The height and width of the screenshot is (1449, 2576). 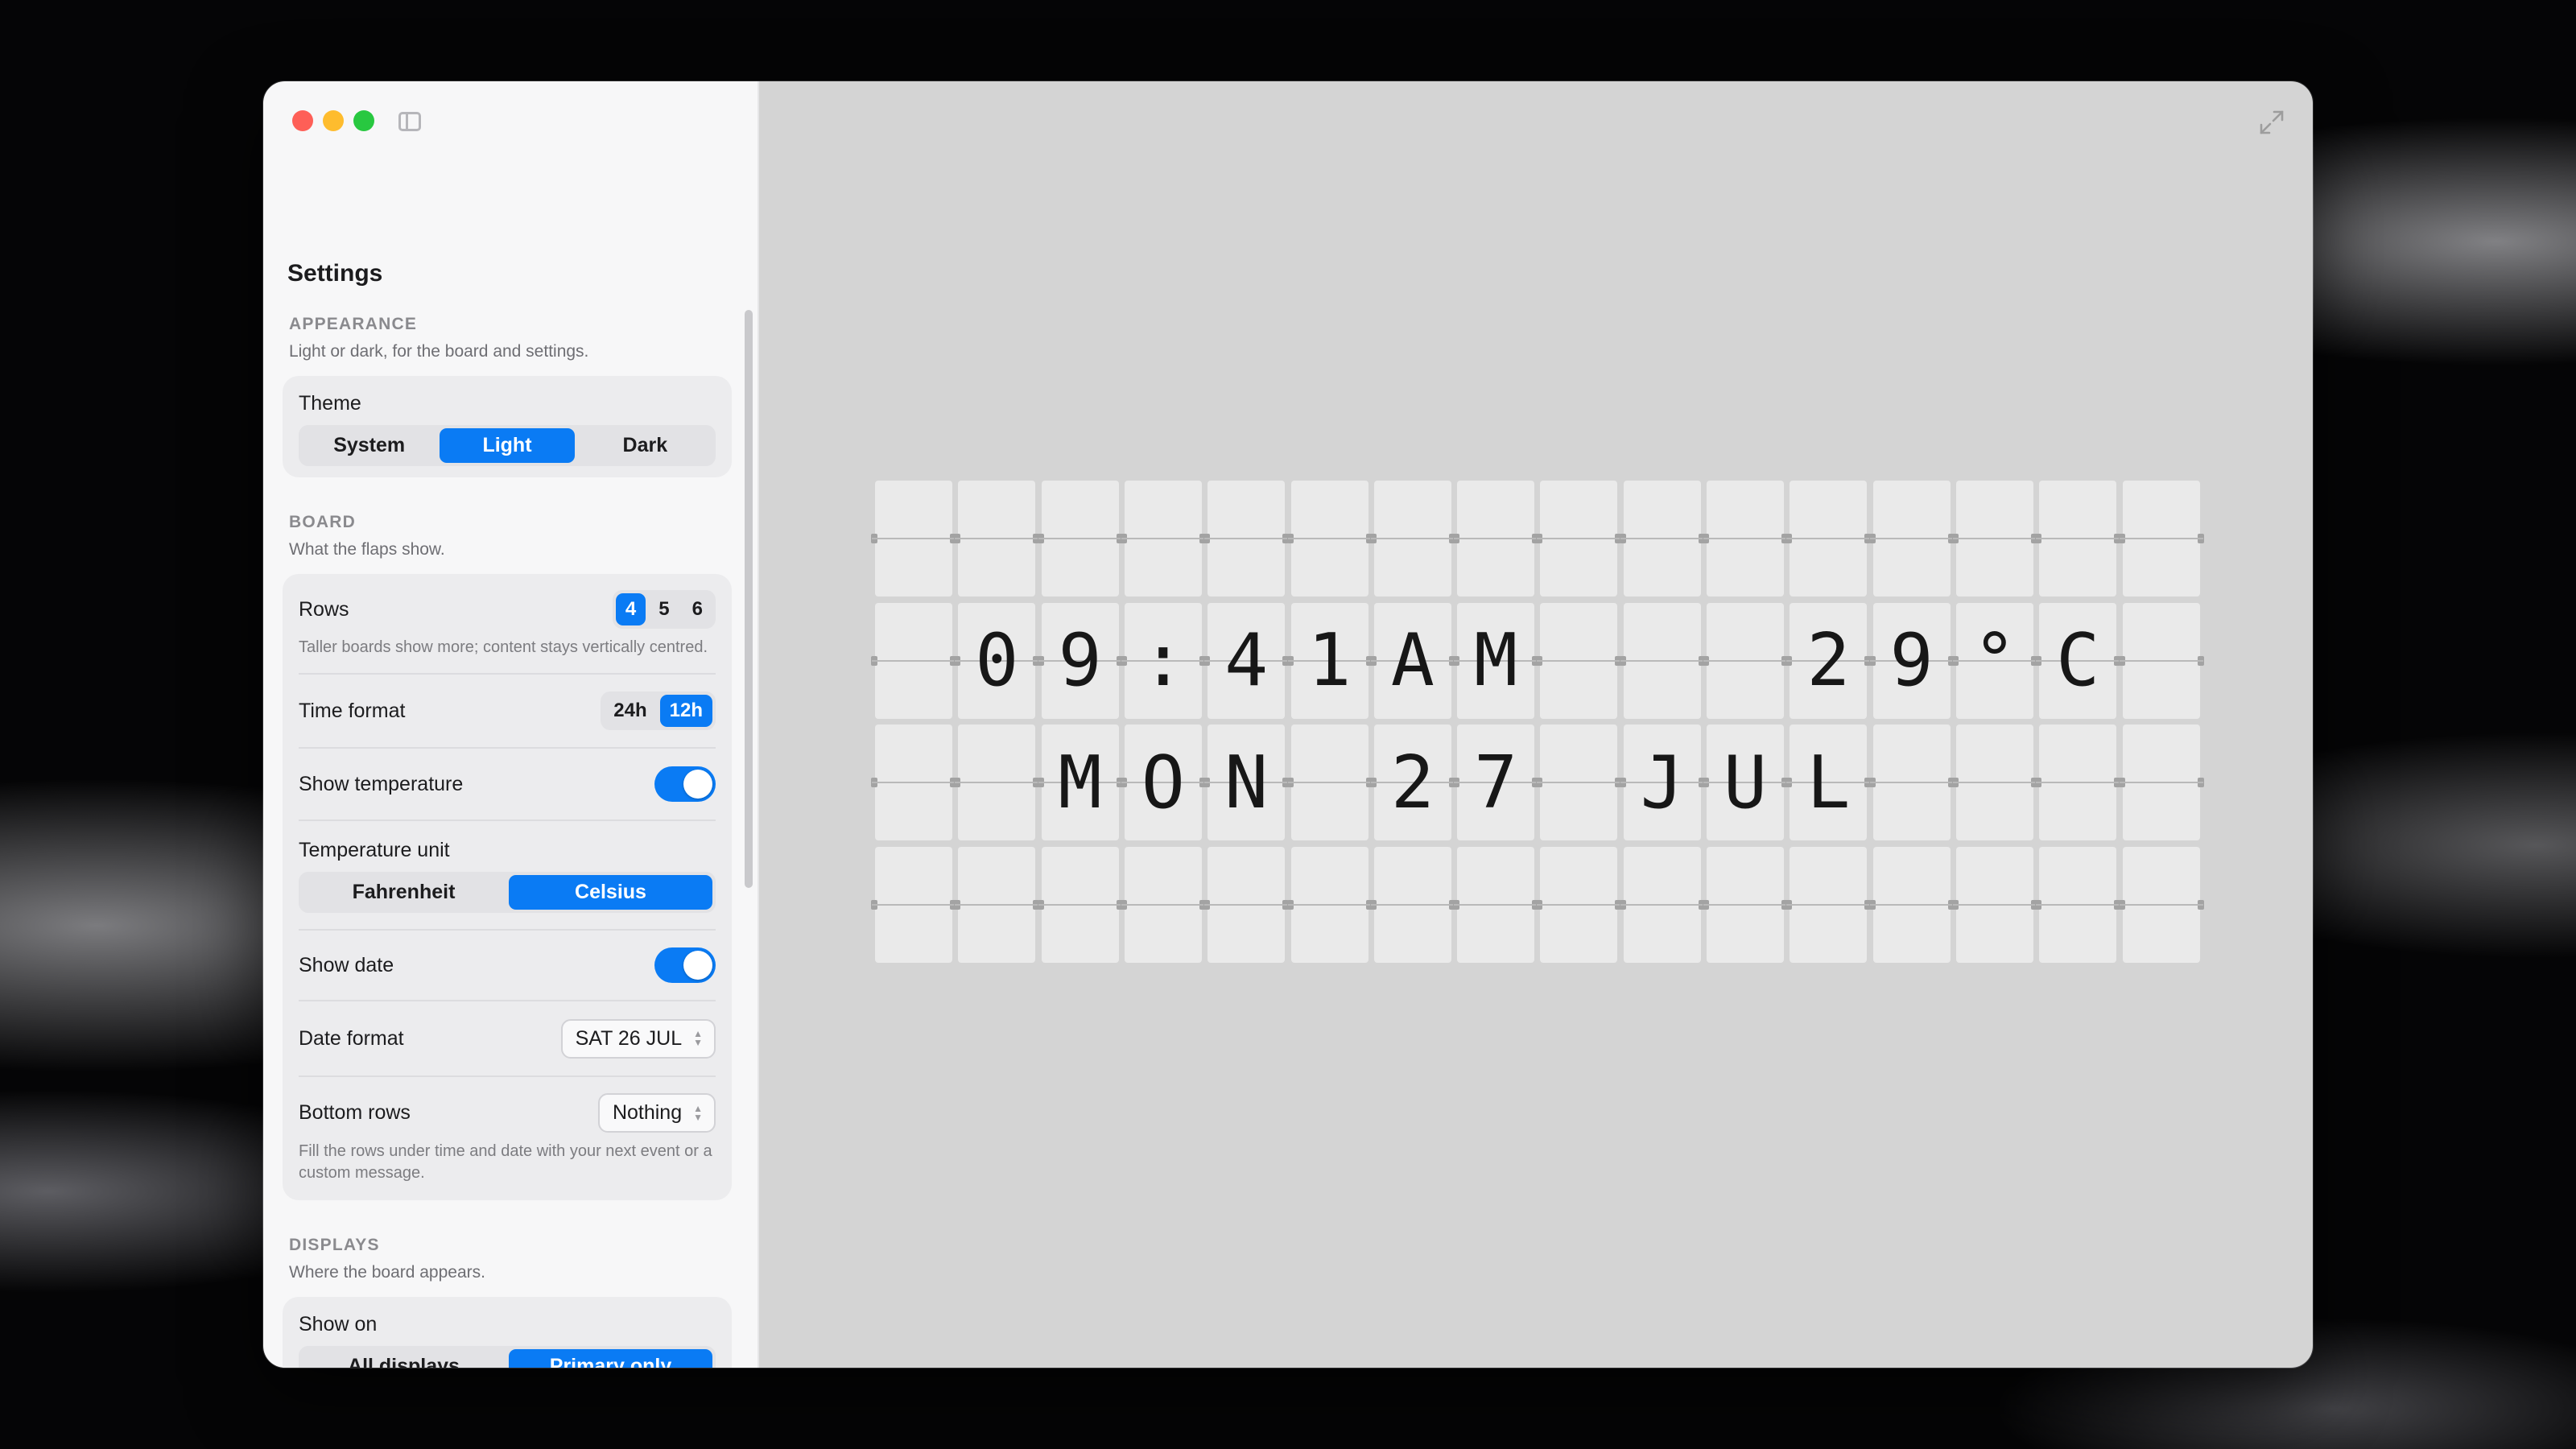 I want to click on scrollbar, so click(x=749, y=599).